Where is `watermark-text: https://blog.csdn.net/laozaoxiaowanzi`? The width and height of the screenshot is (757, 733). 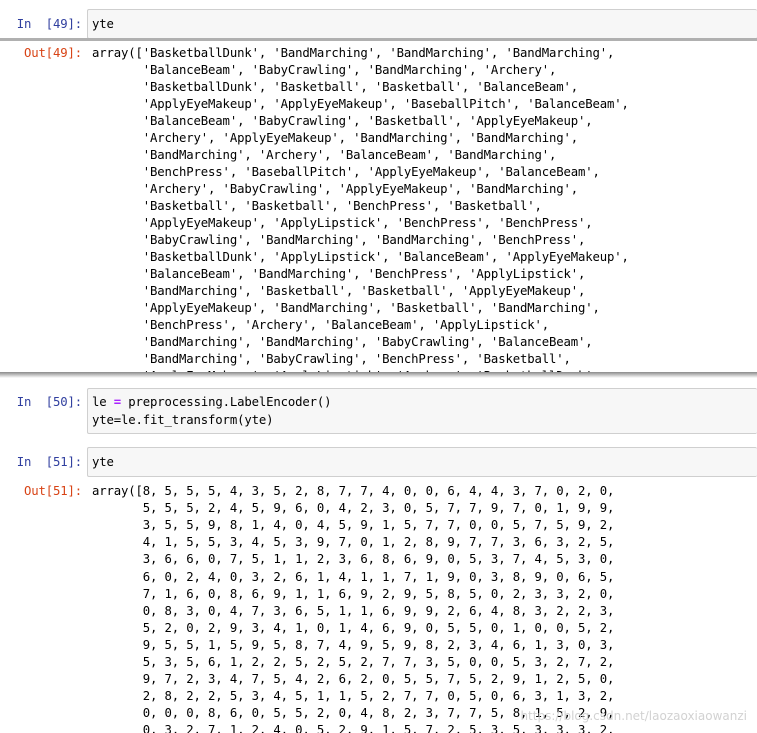 watermark-text: https://blog.csdn.net/laozaoxiaowanzi is located at coordinates (633, 716).